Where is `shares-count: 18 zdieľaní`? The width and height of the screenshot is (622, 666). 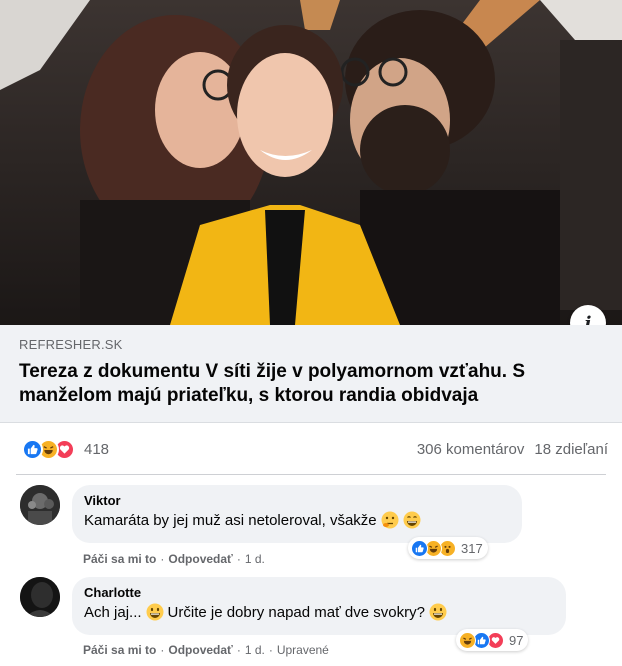
shares-count: 18 zdieľaní is located at coordinates (571, 449).